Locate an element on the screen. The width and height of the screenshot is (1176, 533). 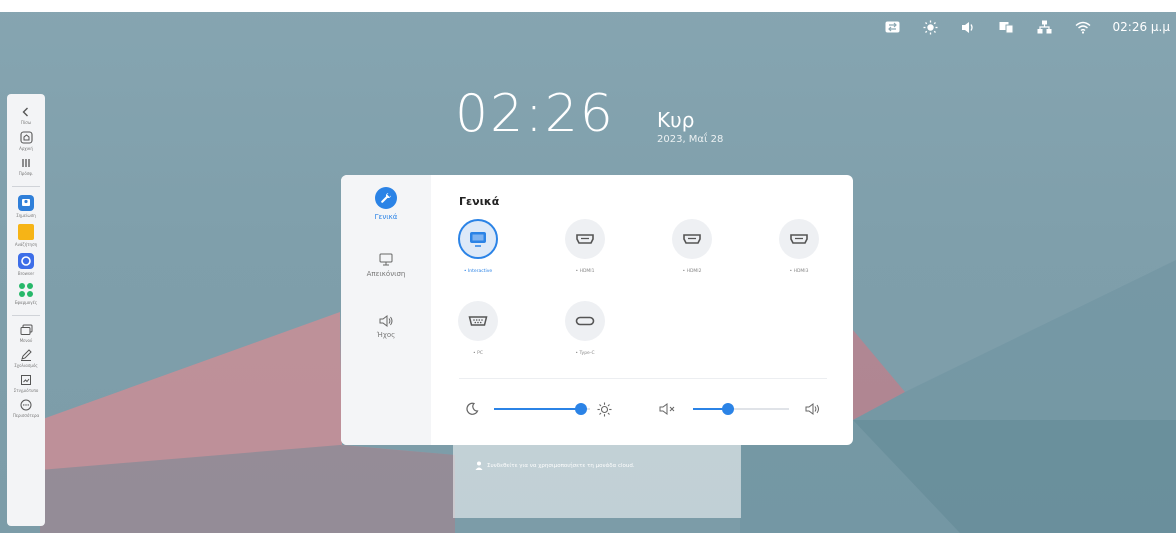
speaker-icon is located at coordinates (386, 321).